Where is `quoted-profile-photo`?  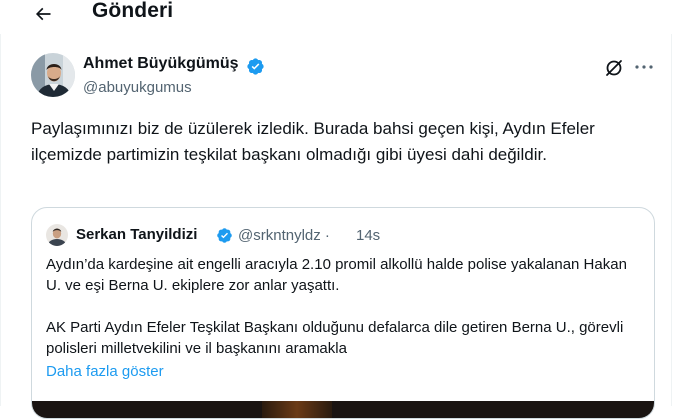
quoted-profile-photo is located at coordinates (57, 235).